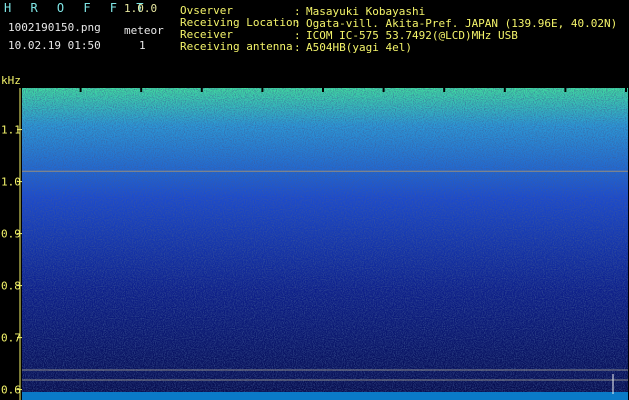 The height and width of the screenshot is (400, 629). What do you see at coordinates (11, 80) in the screenshot?
I see `y-axis-unit: kHz` at bounding box center [11, 80].